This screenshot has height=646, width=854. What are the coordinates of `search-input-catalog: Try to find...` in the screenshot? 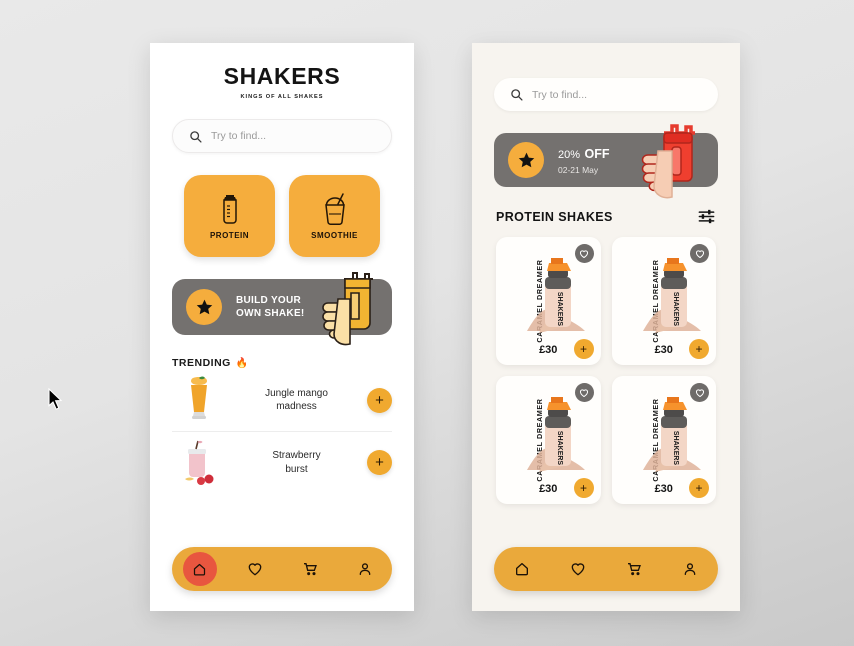 It's located at (559, 95).